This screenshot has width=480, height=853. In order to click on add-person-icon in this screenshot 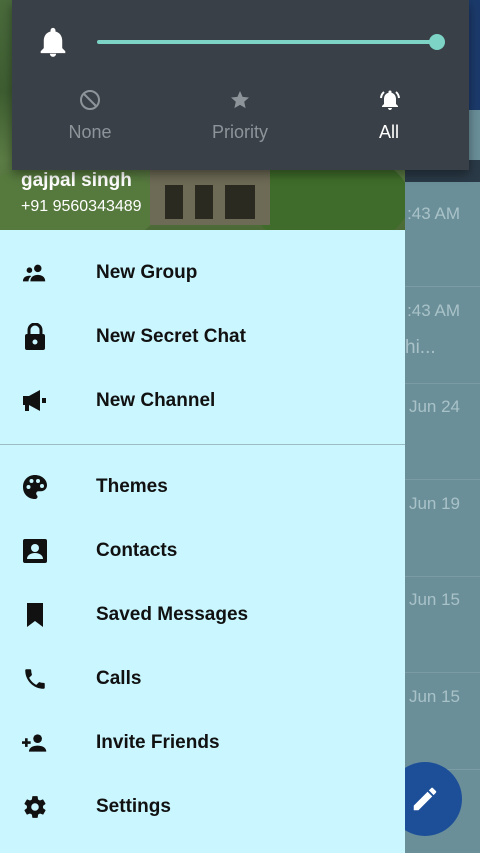, I will do `click(35, 743)`.